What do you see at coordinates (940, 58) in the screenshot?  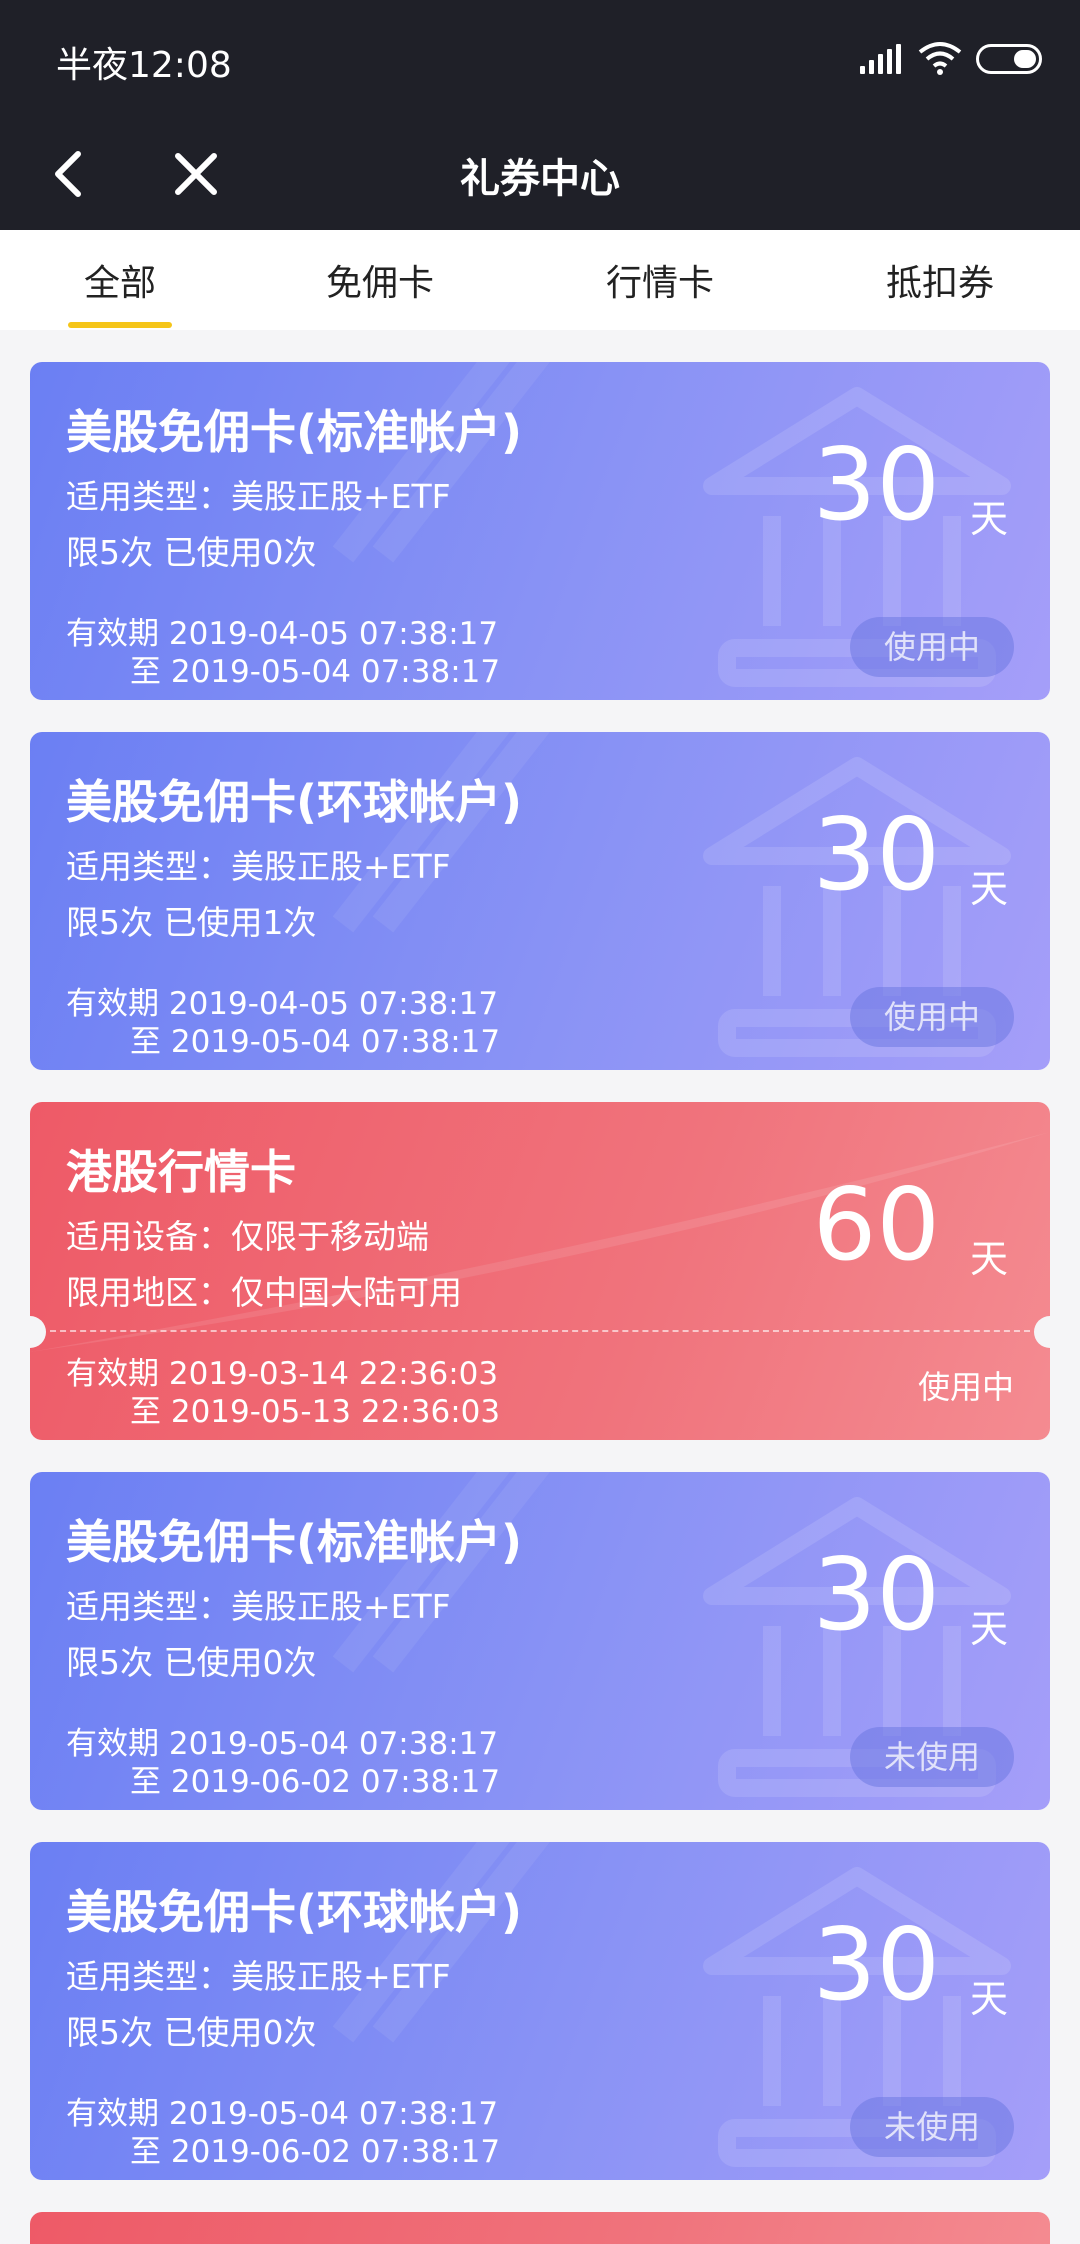 I see `wifi-icon` at bounding box center [940, 58].